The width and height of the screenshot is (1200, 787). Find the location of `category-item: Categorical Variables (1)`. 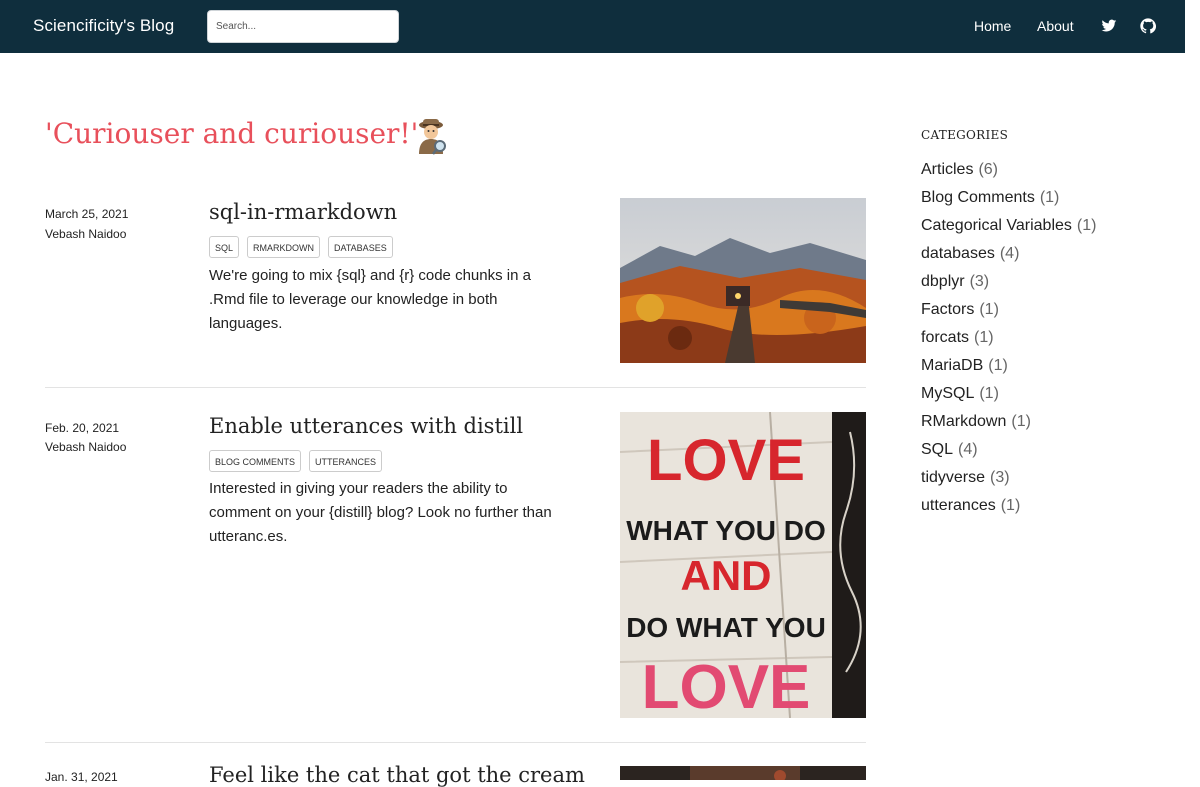

category-item: Categorical Variables (1) is located at coordinates (1008, 226).